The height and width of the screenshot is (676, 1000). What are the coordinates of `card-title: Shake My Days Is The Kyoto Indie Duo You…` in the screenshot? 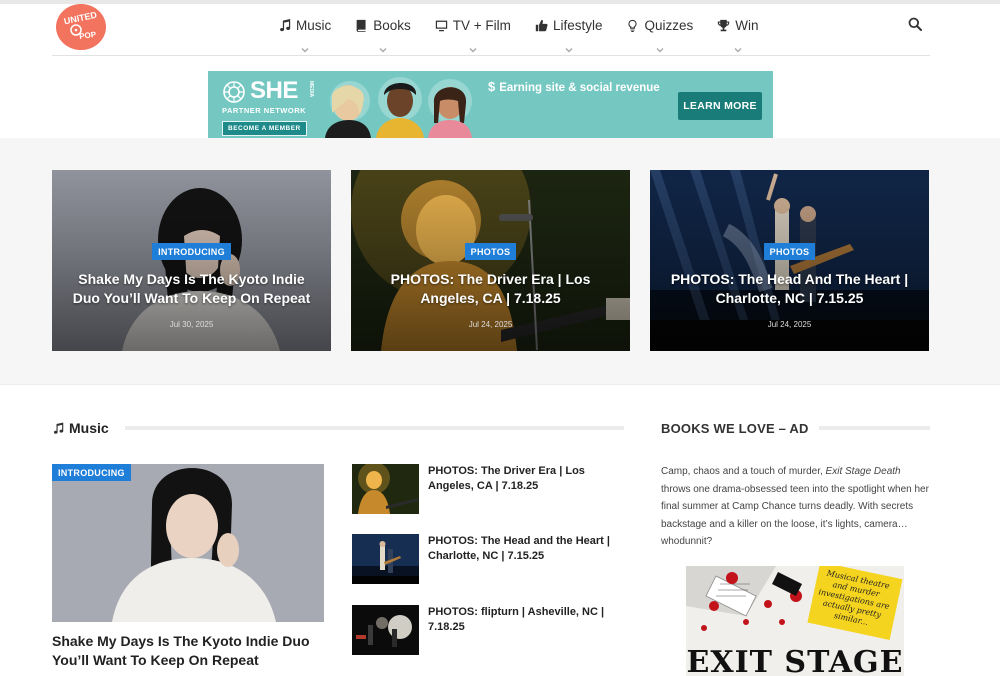 It's located at (191, 289).